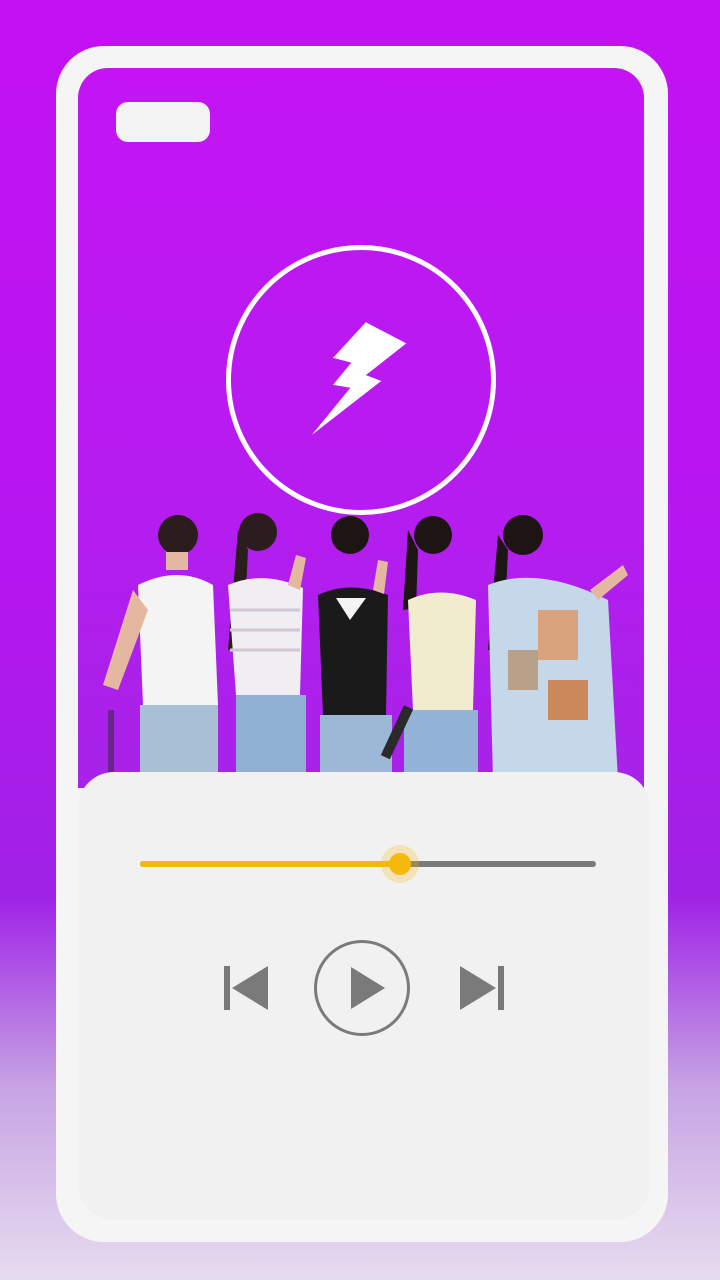  I want to click on phone-notch, so click(163, 122).